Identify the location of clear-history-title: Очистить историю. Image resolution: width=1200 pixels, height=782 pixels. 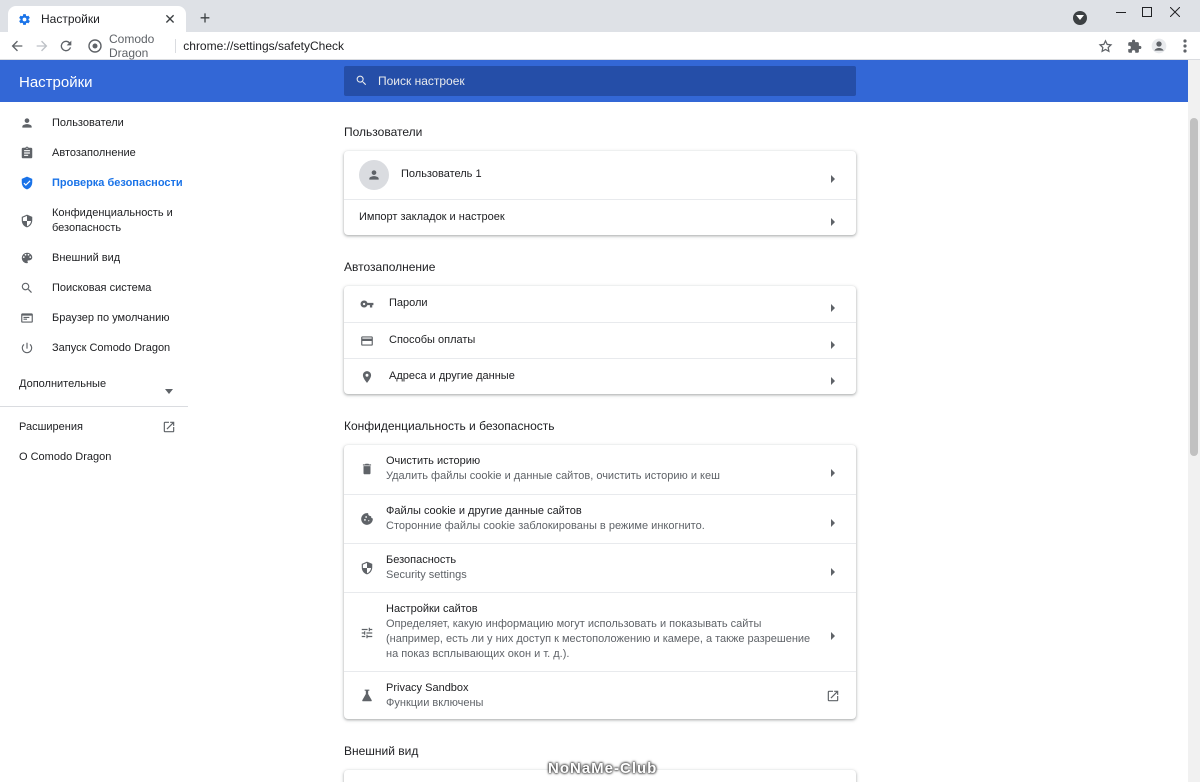
(433, 461).